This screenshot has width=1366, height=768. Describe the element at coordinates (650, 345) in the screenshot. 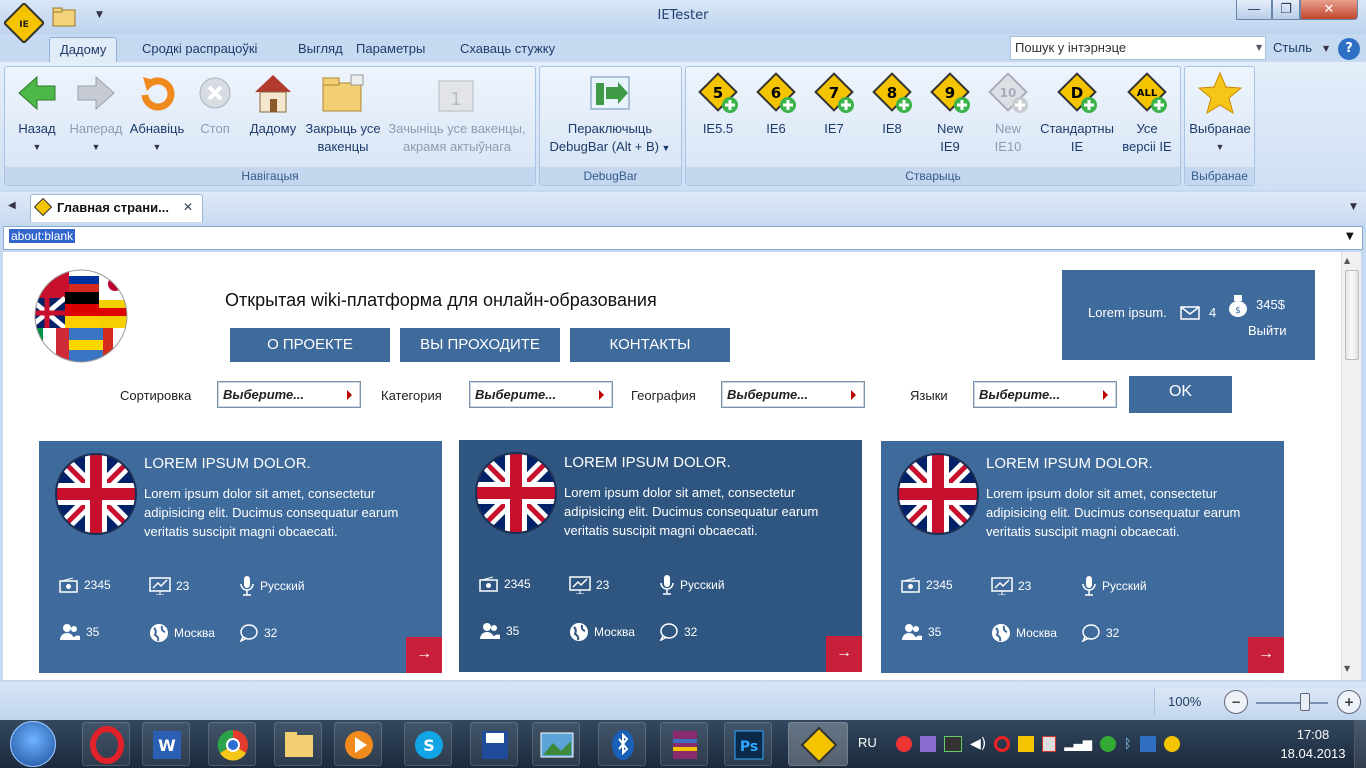

I see `nav-contacts-button: КОНТАКТЫ` at that location.